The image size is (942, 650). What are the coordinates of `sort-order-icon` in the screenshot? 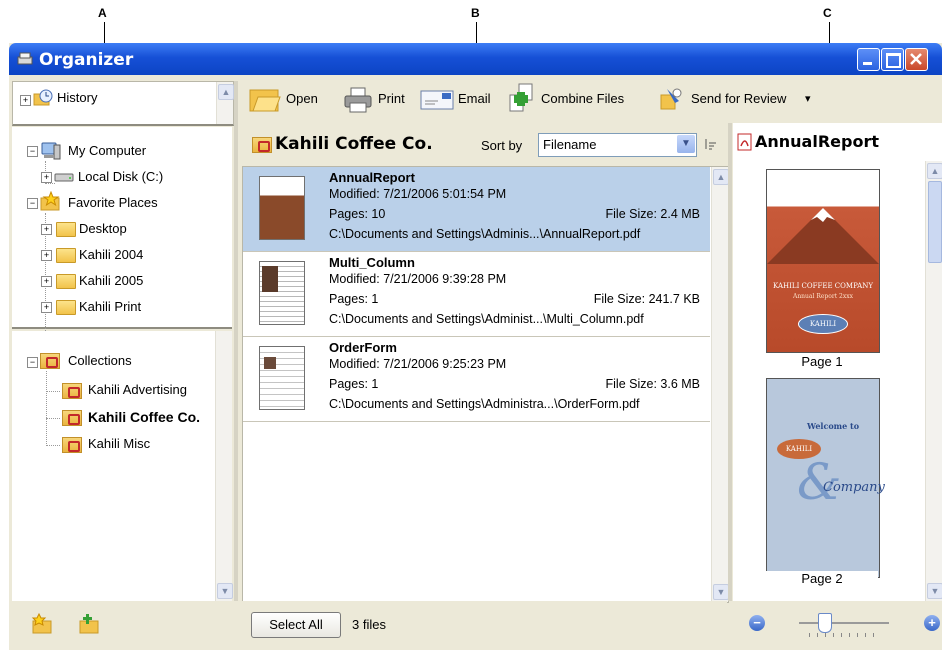 It's located at (711, 144).